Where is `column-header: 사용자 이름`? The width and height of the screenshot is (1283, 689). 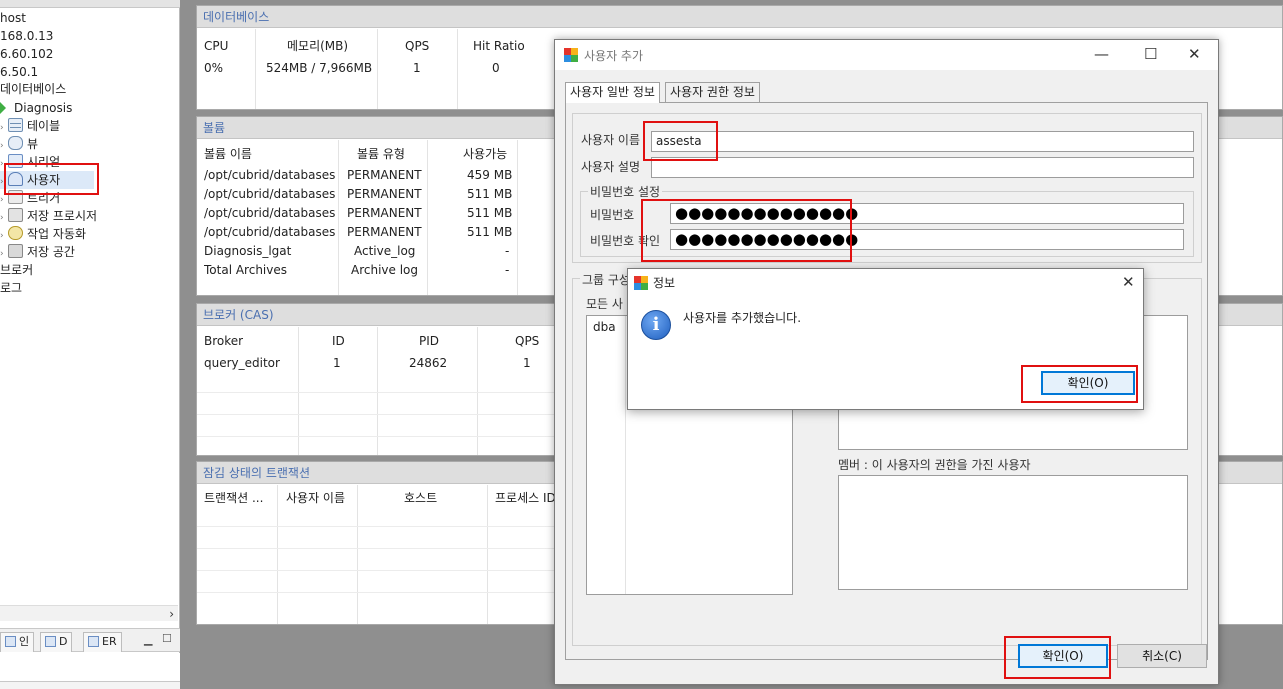
column-header: 사용자 이름 is located at coordinates (315, 498).